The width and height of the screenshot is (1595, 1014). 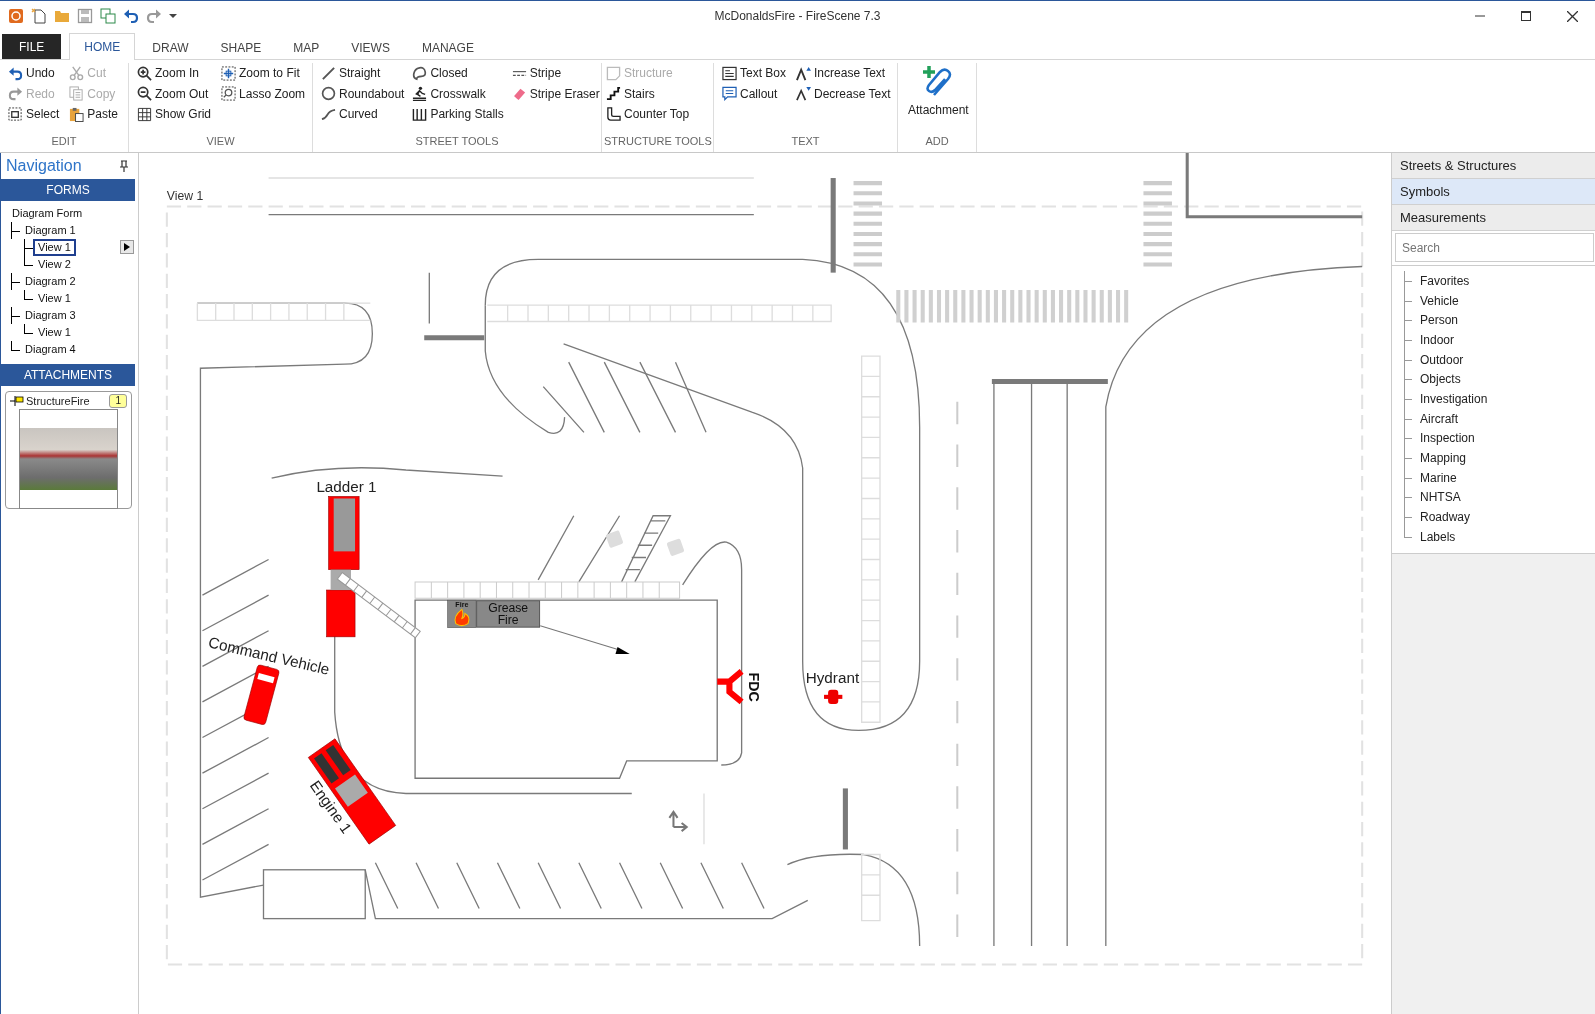 What do you see at coordinates (753, 687) in the screenshot?
I see `fdc-label: FDC` at bounding box center [753, 687].